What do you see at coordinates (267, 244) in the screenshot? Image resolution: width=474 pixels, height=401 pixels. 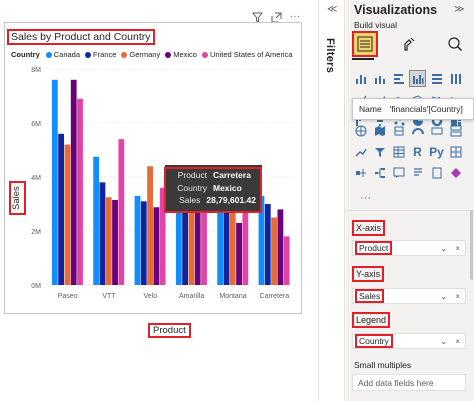 I see `bar-carretera-france` at bounding box center [267, 244].